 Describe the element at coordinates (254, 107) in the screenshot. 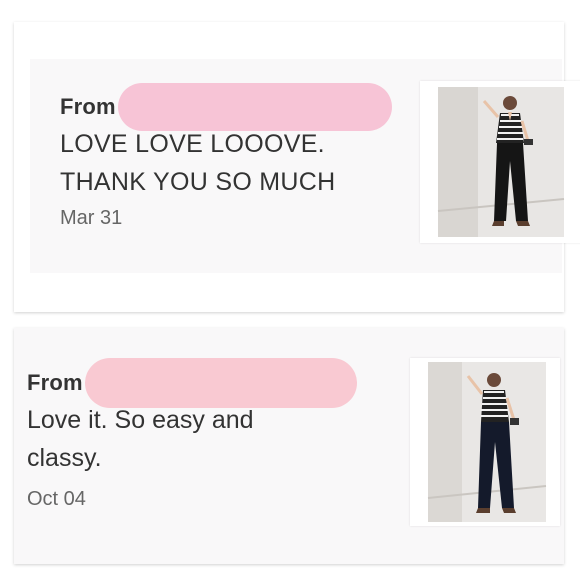

I see `redacted-username` at that location.